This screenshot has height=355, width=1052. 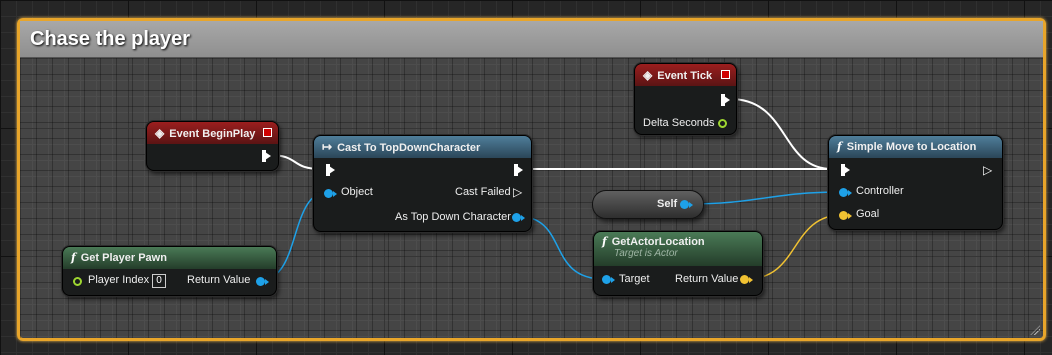 What do you see at coordinates (606, 279) in the screenshot?
I see `target-pin` at bounding box center [606, 279].